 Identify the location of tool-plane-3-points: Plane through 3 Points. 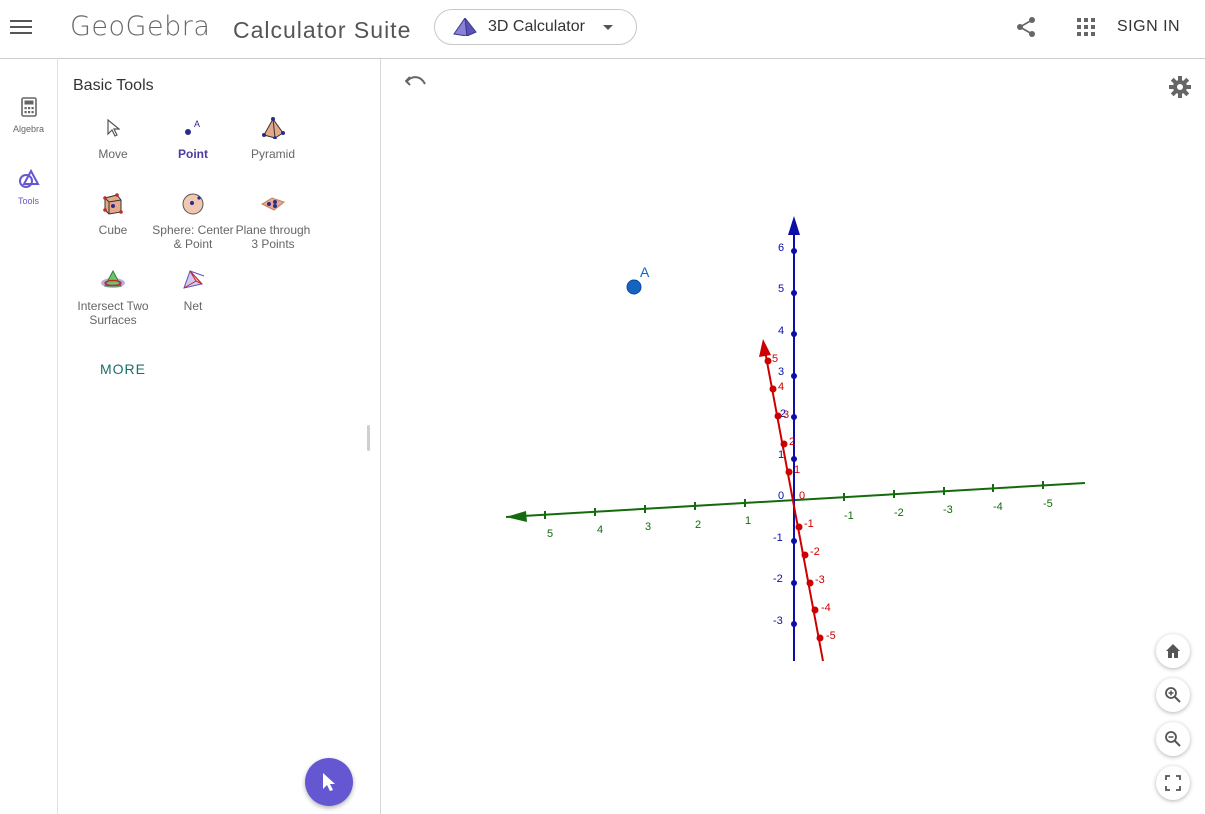
(273, 221).